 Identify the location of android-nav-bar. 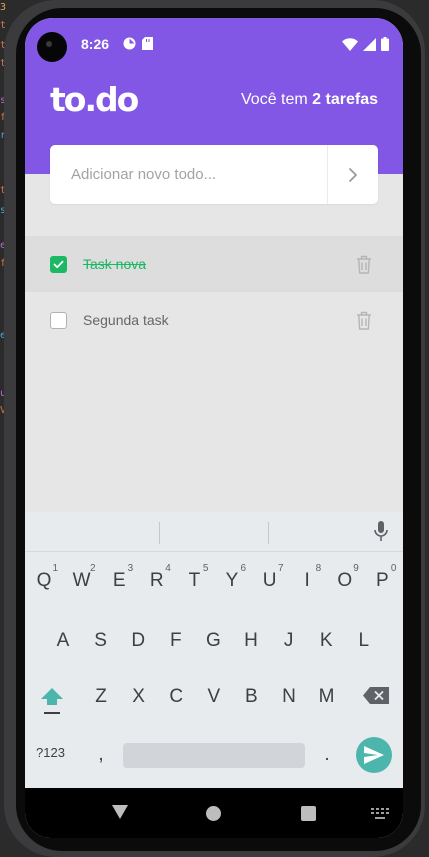
(214, 813).